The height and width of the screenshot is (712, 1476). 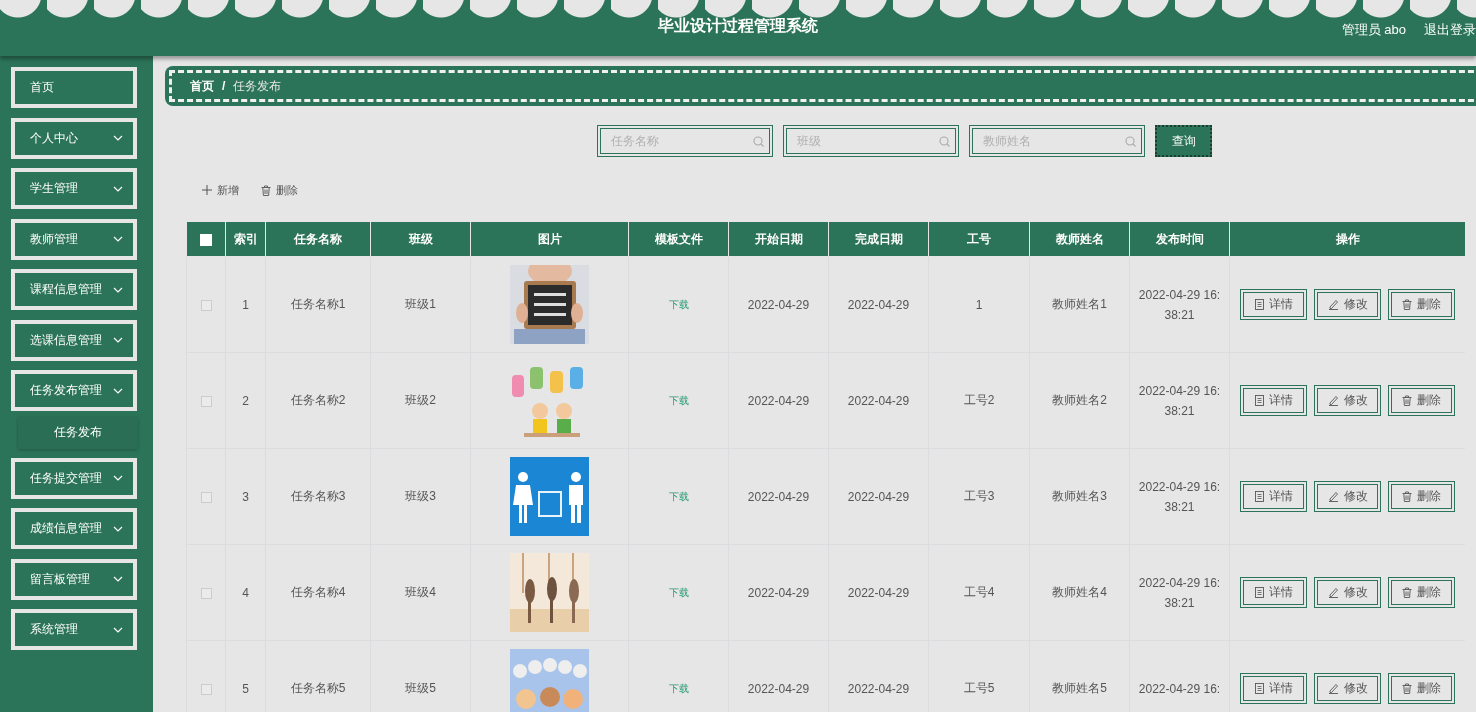 I want to click on sidebar-item: 成绩信息管理, so click(x=74, y=528).